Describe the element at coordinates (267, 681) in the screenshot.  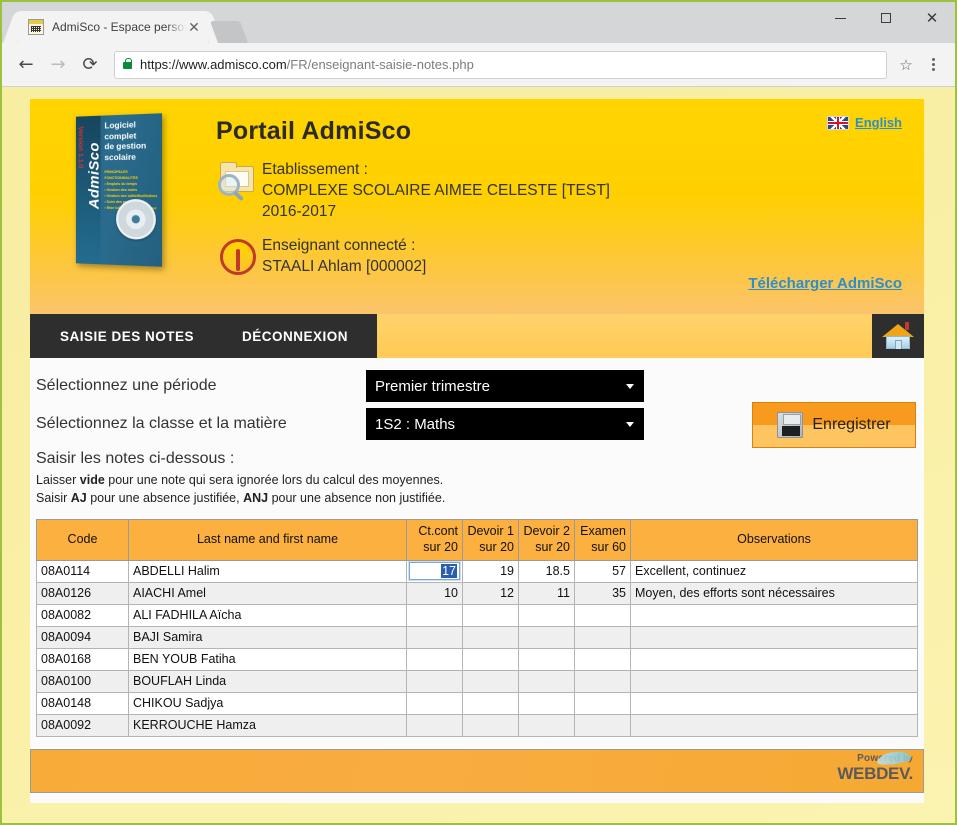
I see `cell-student-name: BOUFLAH Linda` at that location.